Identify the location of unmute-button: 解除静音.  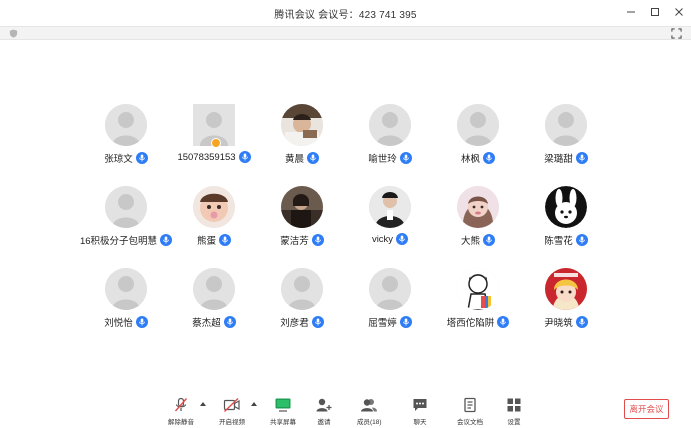
(181, 411).